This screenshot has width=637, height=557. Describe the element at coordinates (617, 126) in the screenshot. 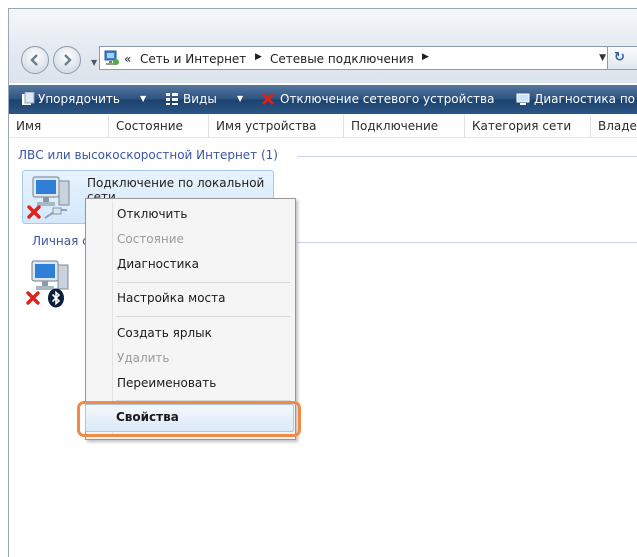

I see `column-header-owner: Владе` at that location.